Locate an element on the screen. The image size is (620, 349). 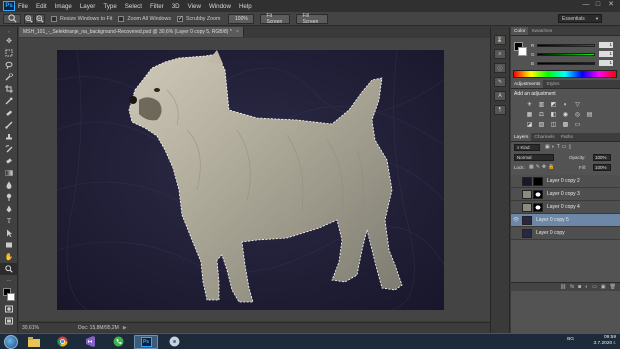
layer-row: Layer 0 copy 3 is located at coordinates (565, 194).